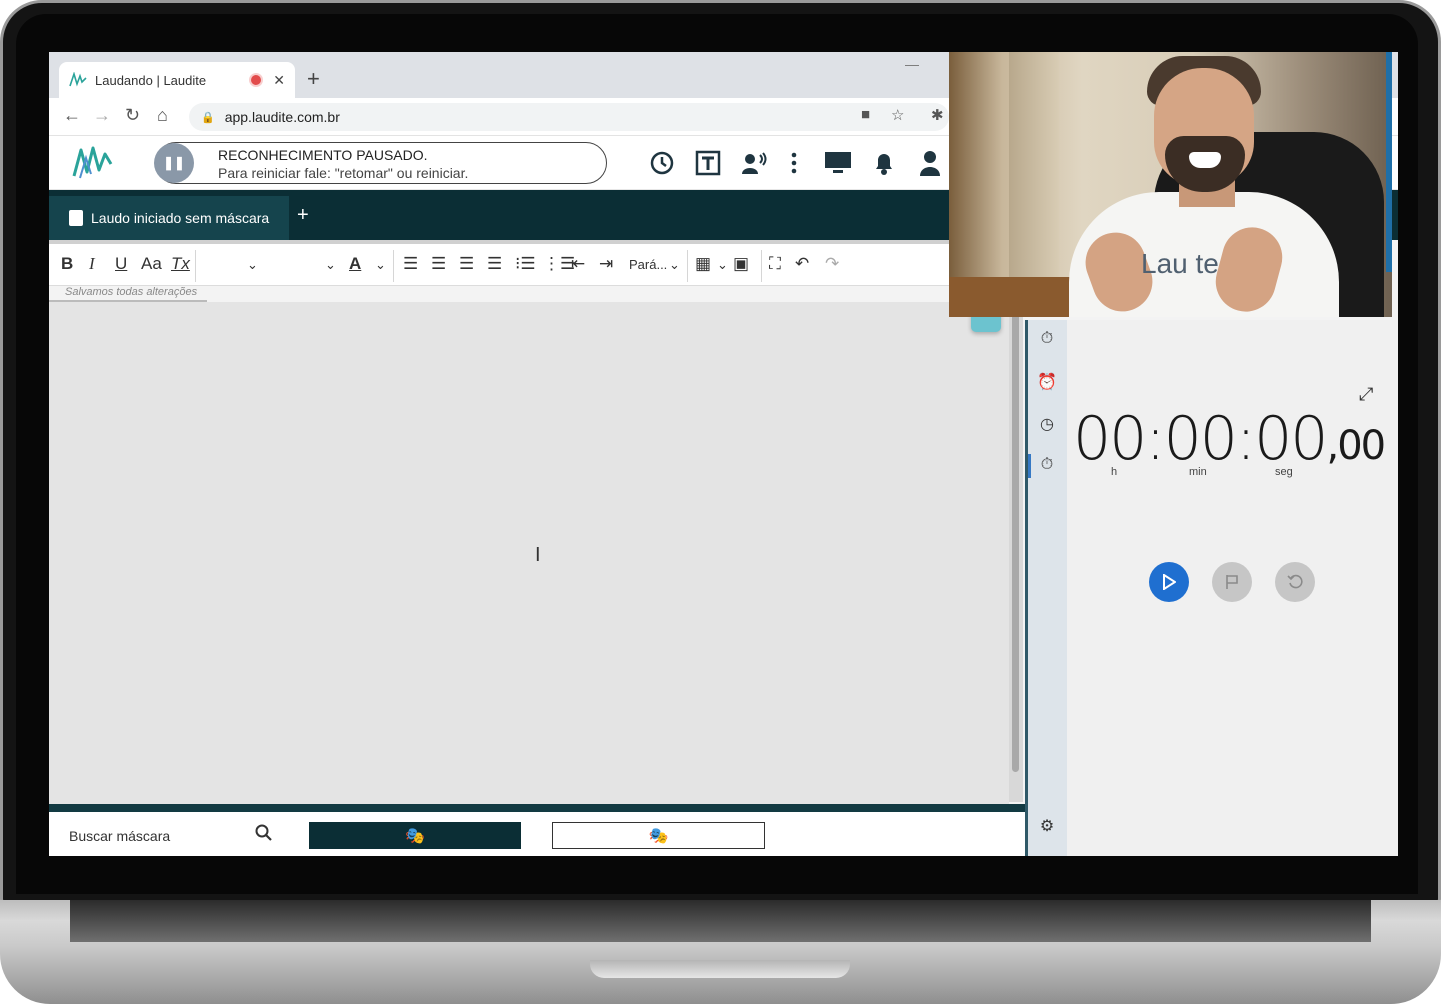 This screenshot has height=1004, width=1441. Describe the element at coordinates (119, 836) in the screenshot. I see `mask-search-input: Buscar máscara` at that location.